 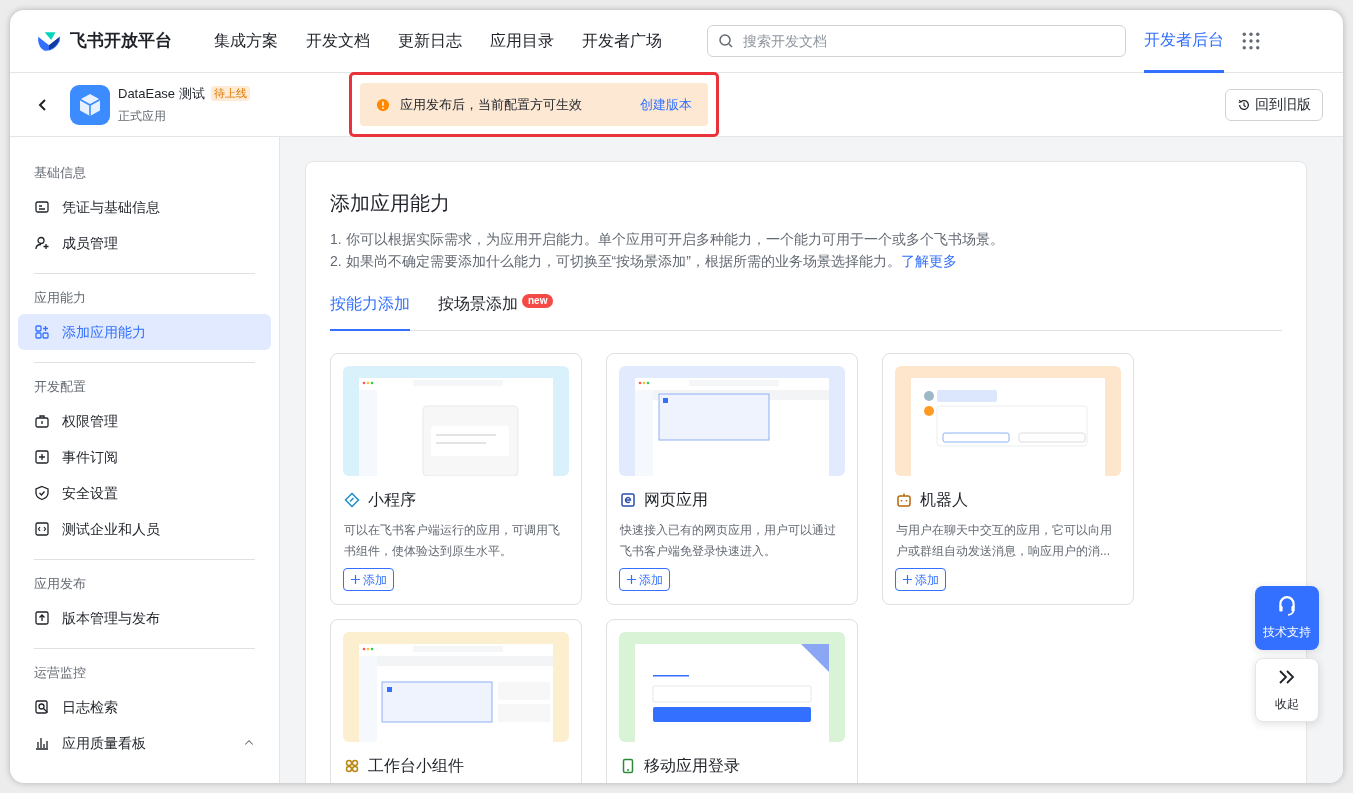 What do you see at coordinates (144, 421) in the screenshot?
I see `sidebar-item: 权限管理` at bounding box center [144, 421].